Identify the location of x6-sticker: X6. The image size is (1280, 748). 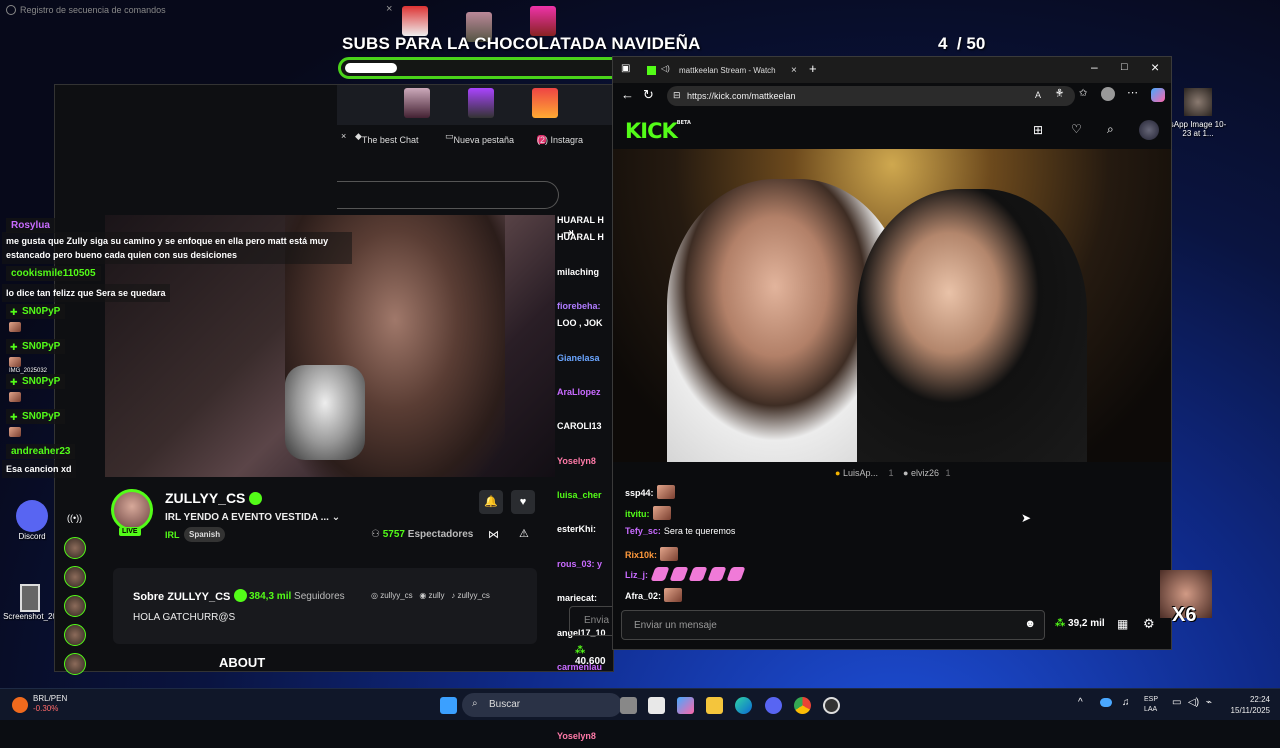
(1186, 598).